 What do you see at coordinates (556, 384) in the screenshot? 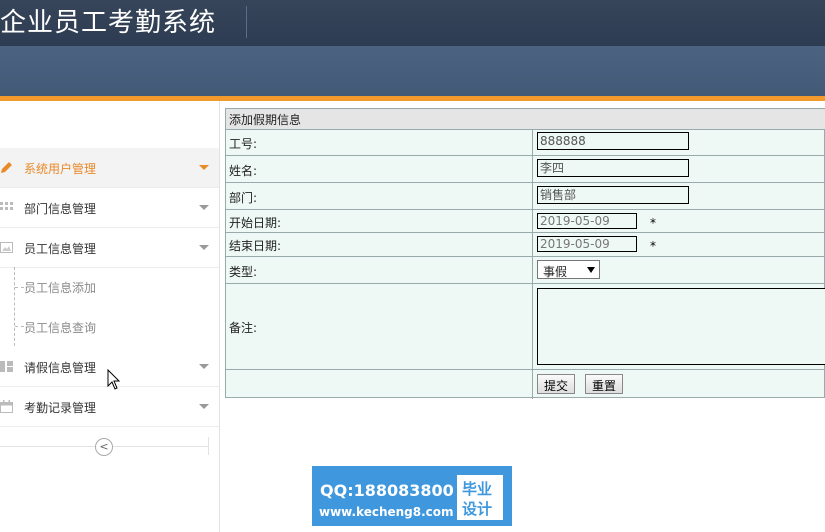
I see `submit-button: 提交` at bounding box center [556, 384].